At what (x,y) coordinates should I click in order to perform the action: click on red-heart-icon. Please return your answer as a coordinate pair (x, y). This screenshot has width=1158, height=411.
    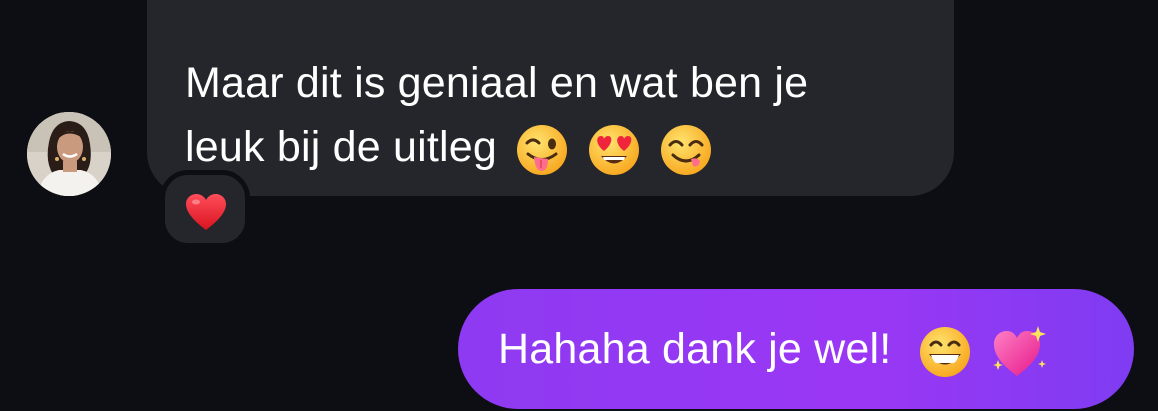
    Looking at the image, I should click on (206, 212).